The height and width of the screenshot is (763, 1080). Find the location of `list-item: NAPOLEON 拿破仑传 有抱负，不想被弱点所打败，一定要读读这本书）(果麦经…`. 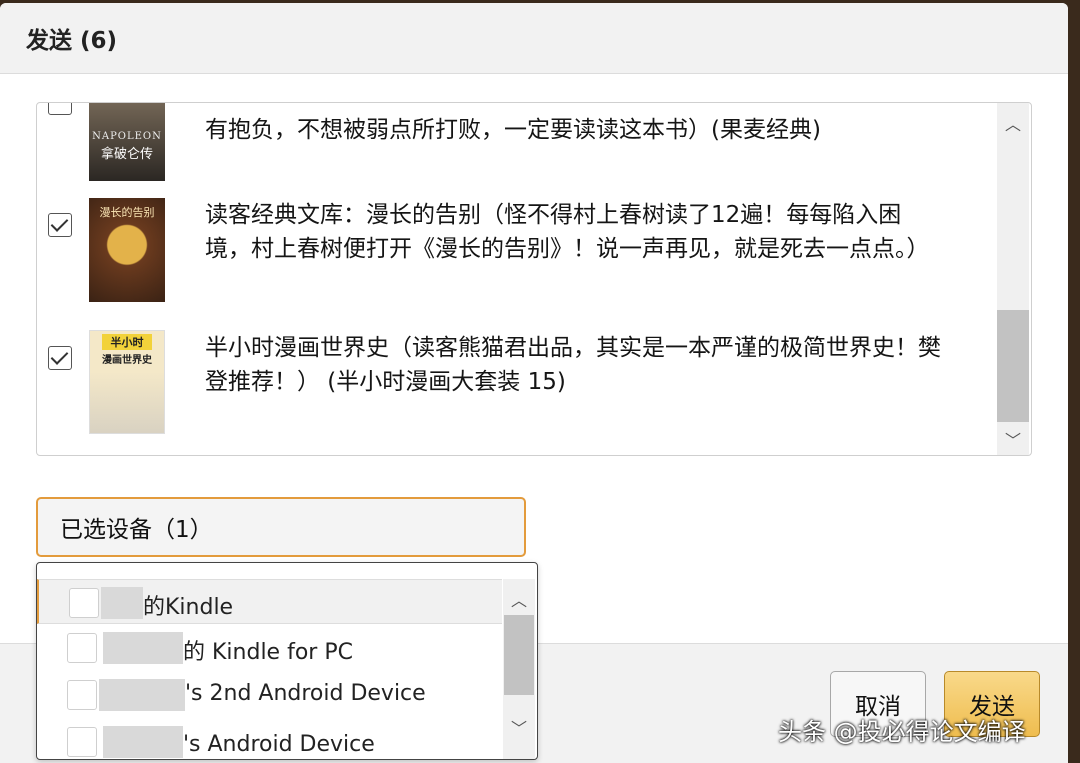

list-item: NAPOLEON 拿破仑传 有抱负，不想被弱点所打败，一定要读读这本书）(果麦经… is located at coordinates (517, 143).